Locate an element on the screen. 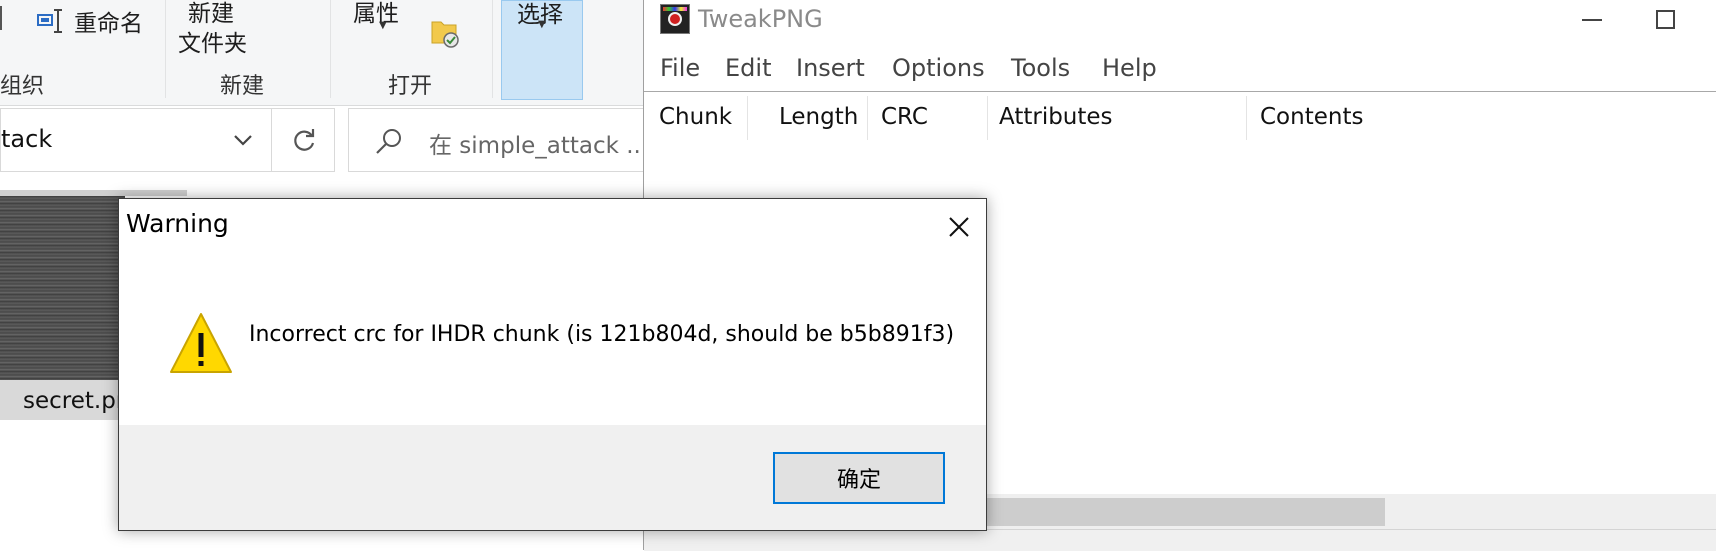 This screenshot has width=1716, height=551. maximize-button is located at coordinates (1667, 20).